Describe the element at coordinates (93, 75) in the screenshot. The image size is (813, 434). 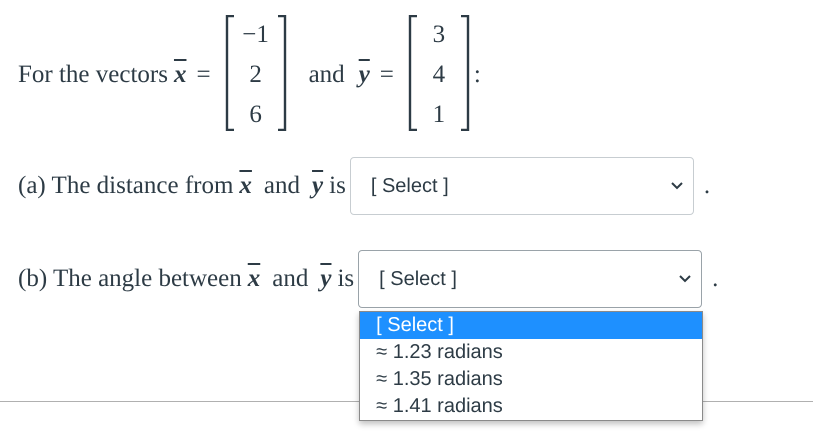
I see `statement-text: For the vectors` at that location.